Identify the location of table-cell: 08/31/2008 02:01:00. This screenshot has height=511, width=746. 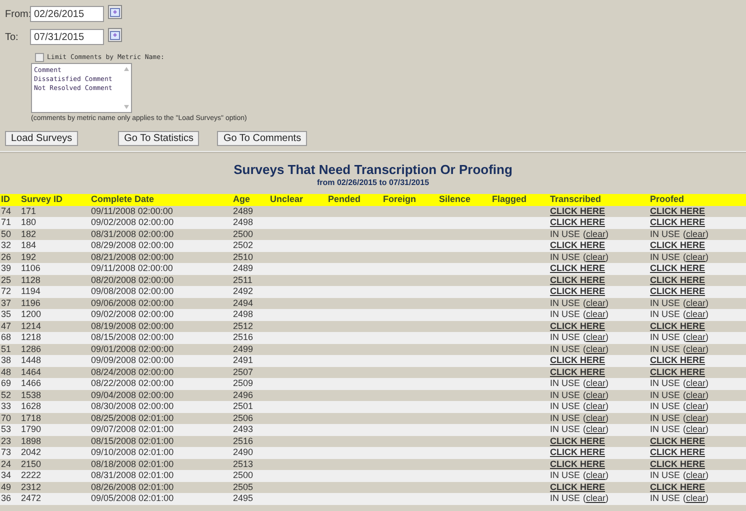
(132, 475).